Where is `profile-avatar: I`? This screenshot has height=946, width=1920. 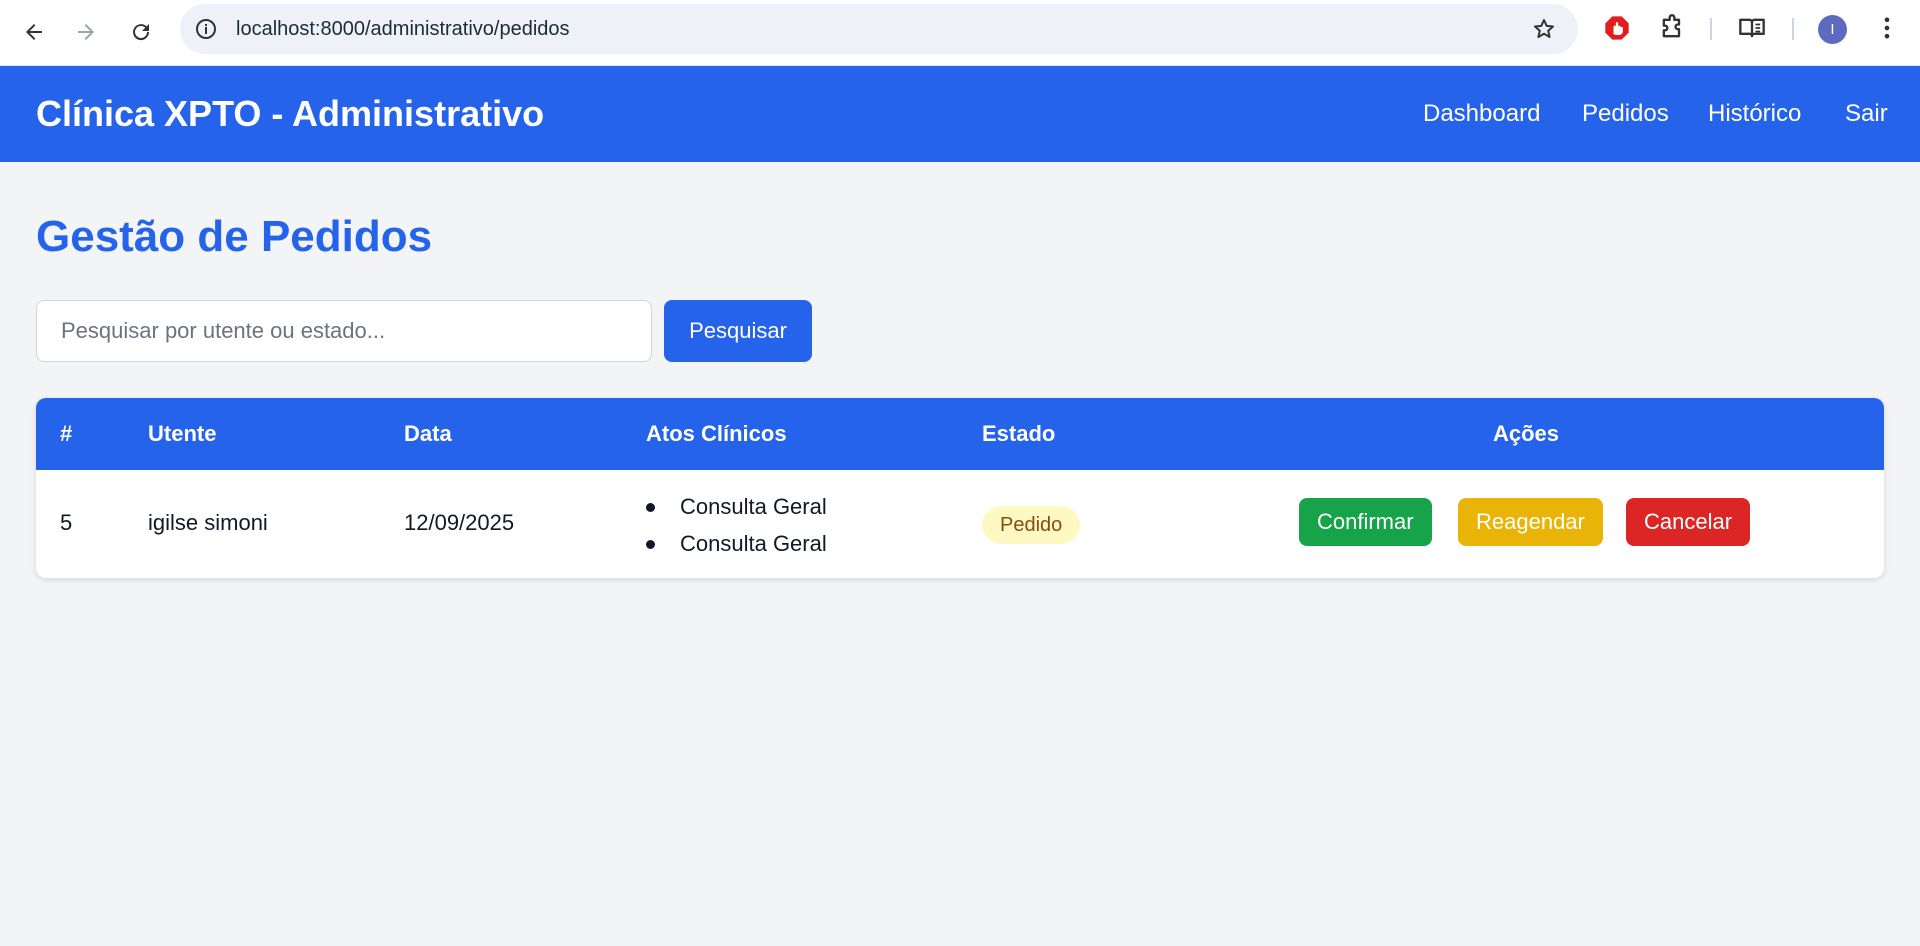
profile-avatar: I is located at coordinates (1832, 29).